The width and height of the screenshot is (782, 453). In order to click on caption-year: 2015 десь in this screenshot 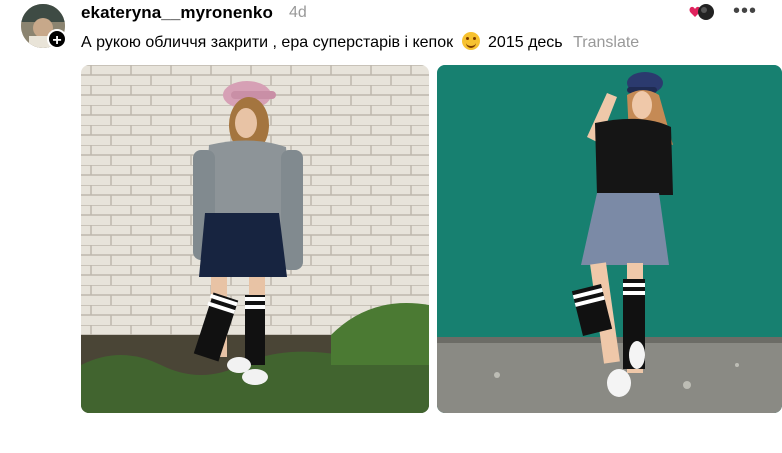, I will do `click(525, 42)`.